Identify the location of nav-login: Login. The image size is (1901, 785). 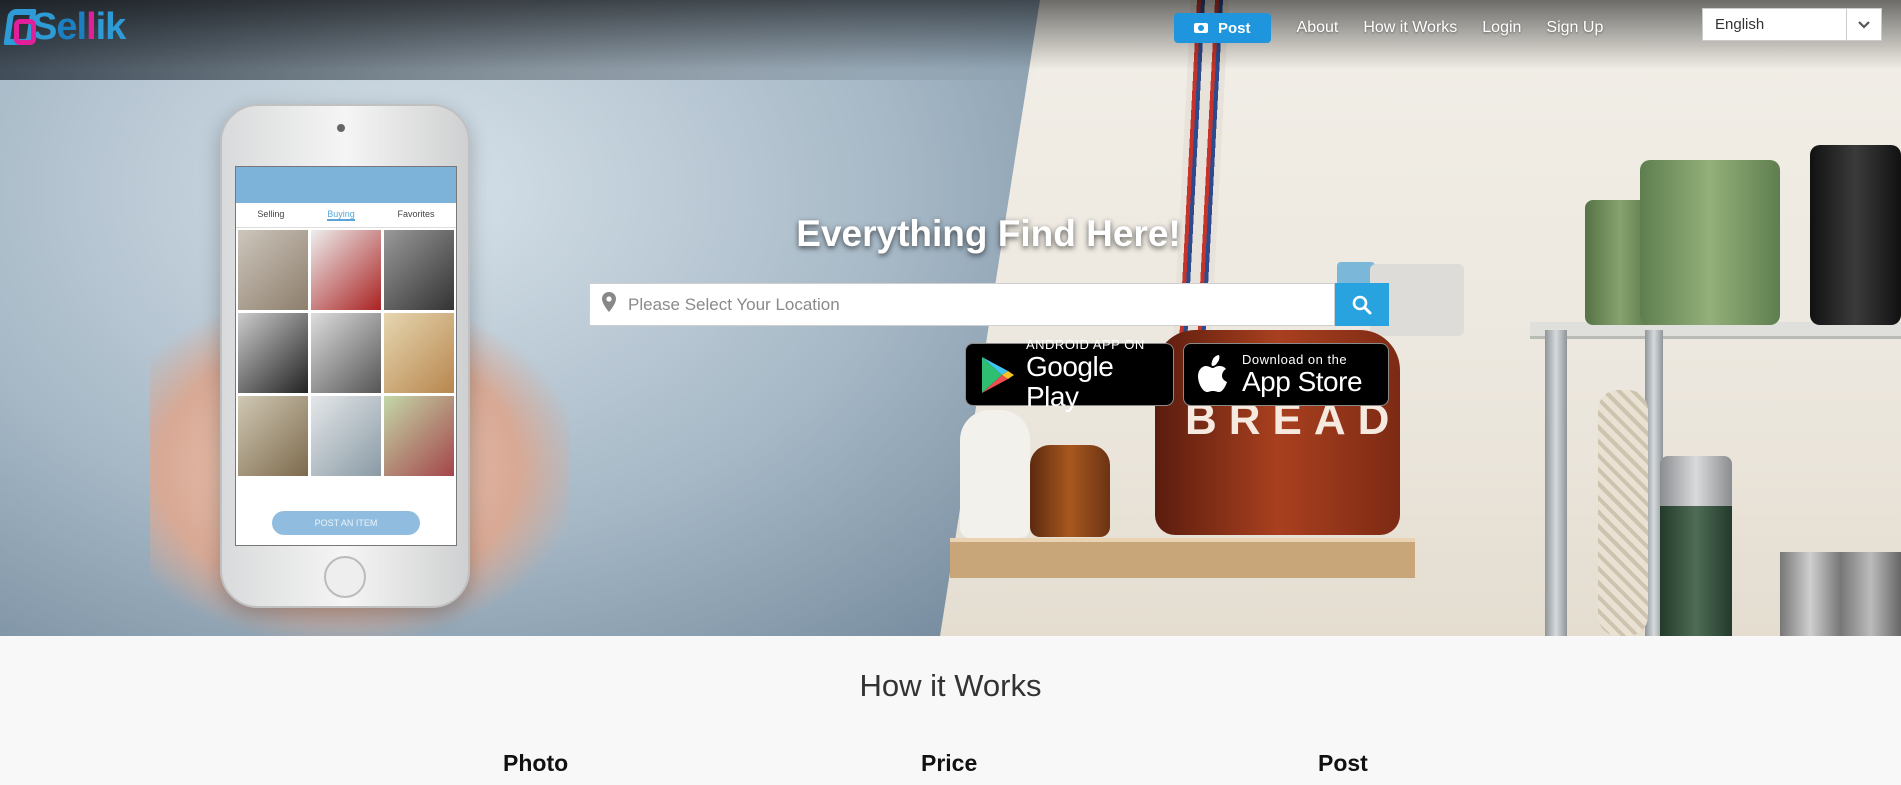
(1501, 28).